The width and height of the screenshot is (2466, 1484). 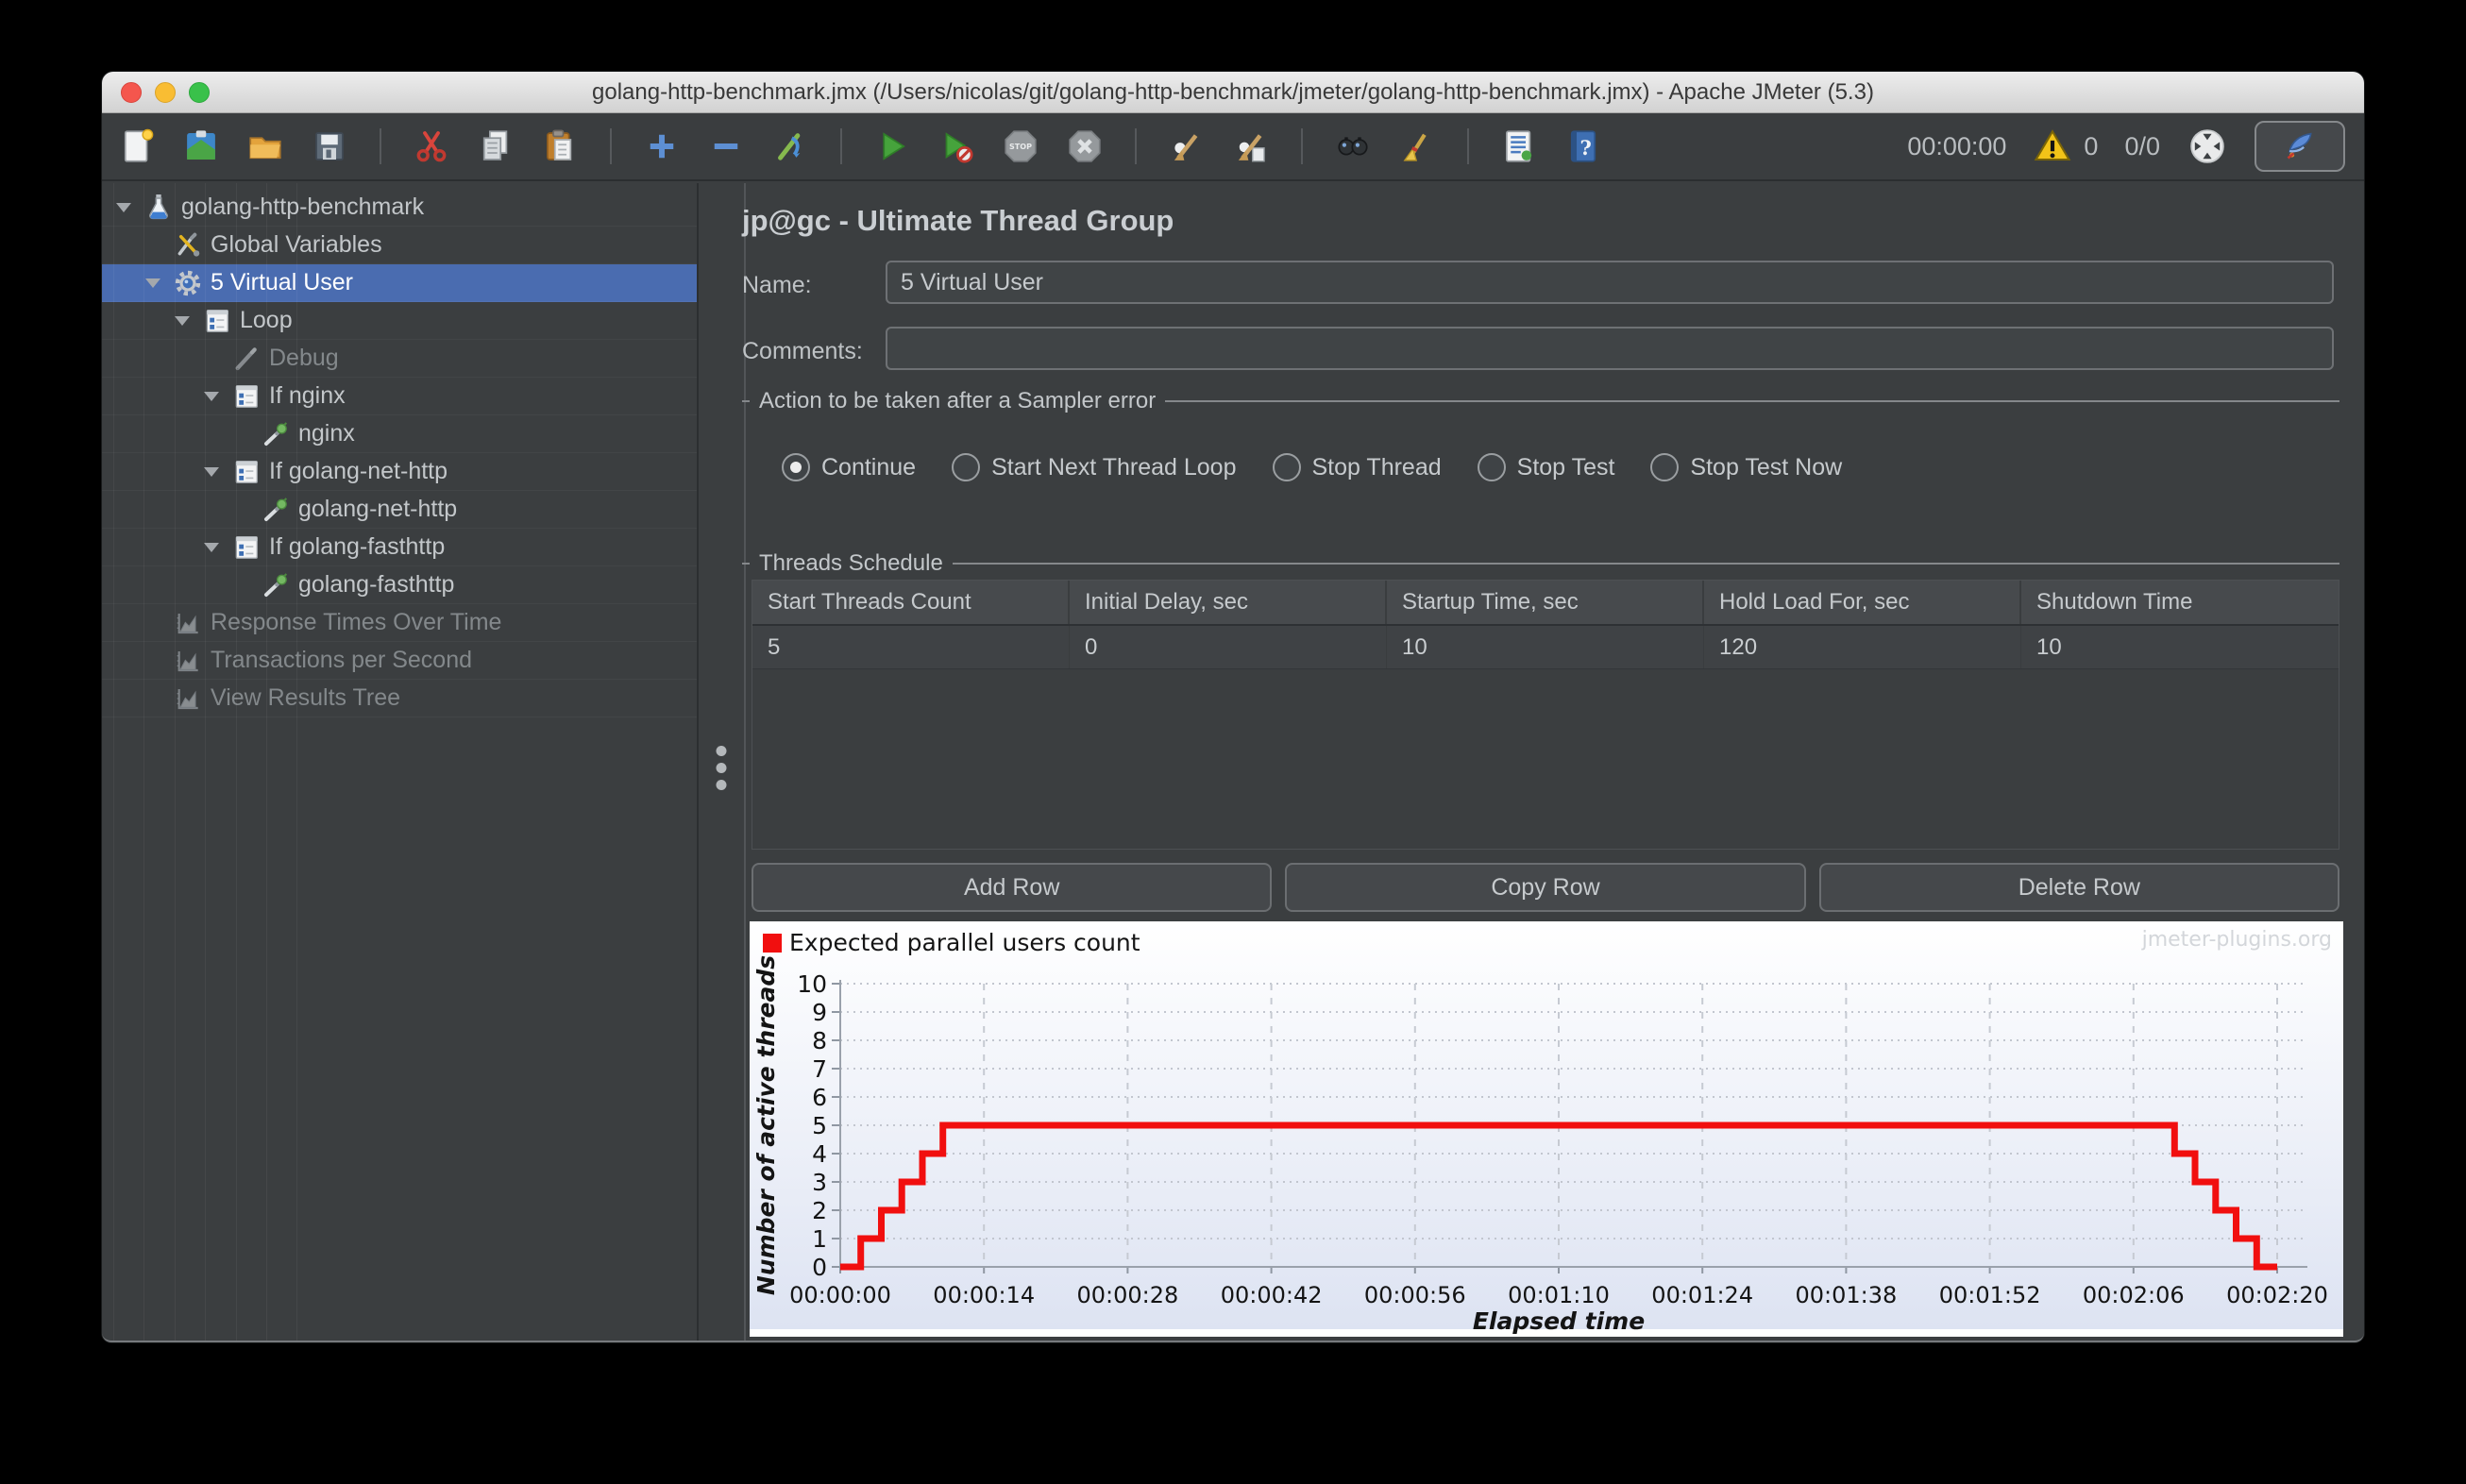 What do you see at coordinates (399, 359) in the screenshot?
I see `tree-item-debug: Debug` at bounding box center [399, 359].